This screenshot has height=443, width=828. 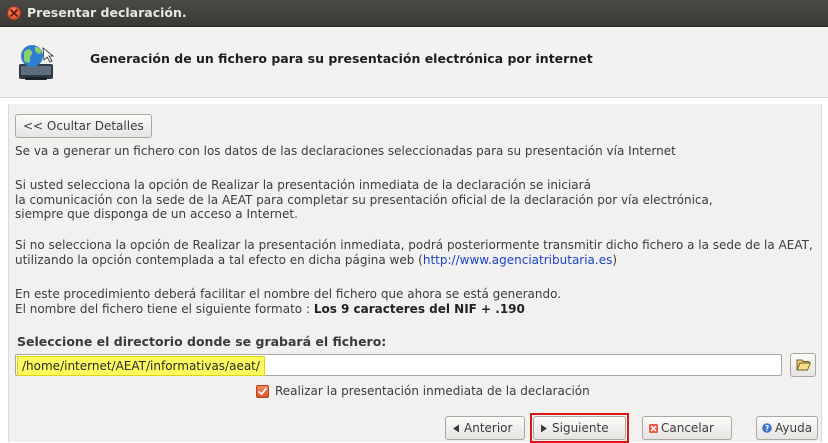 I want to click on previous-button: Anterior, so click(x=485, y=428).